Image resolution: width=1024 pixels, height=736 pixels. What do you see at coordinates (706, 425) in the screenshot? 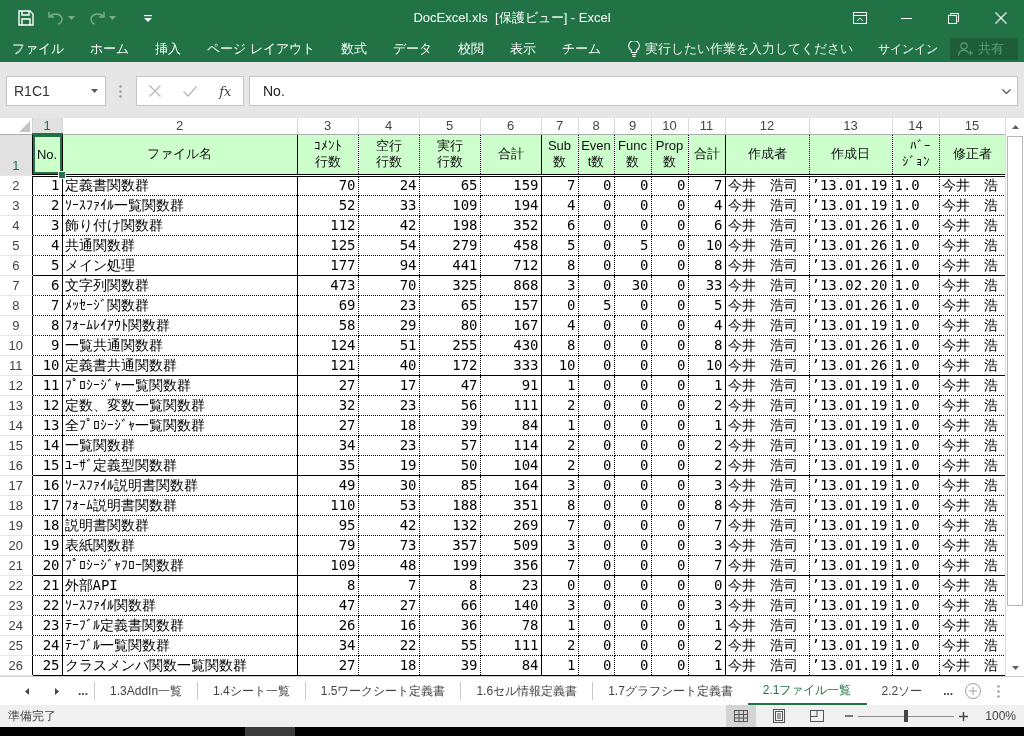
I see `table-cell: 1` at bounding box center [706, 425].